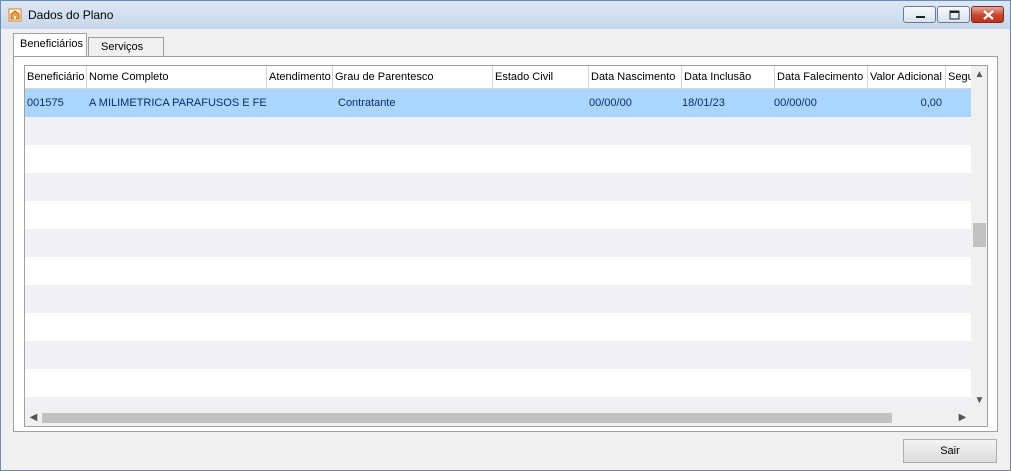 The width and height of the screenshot is (1011, 471). Describe the element at coordinates (950, 451) in the screenshot. I see `sair-button: Sair` at that location.